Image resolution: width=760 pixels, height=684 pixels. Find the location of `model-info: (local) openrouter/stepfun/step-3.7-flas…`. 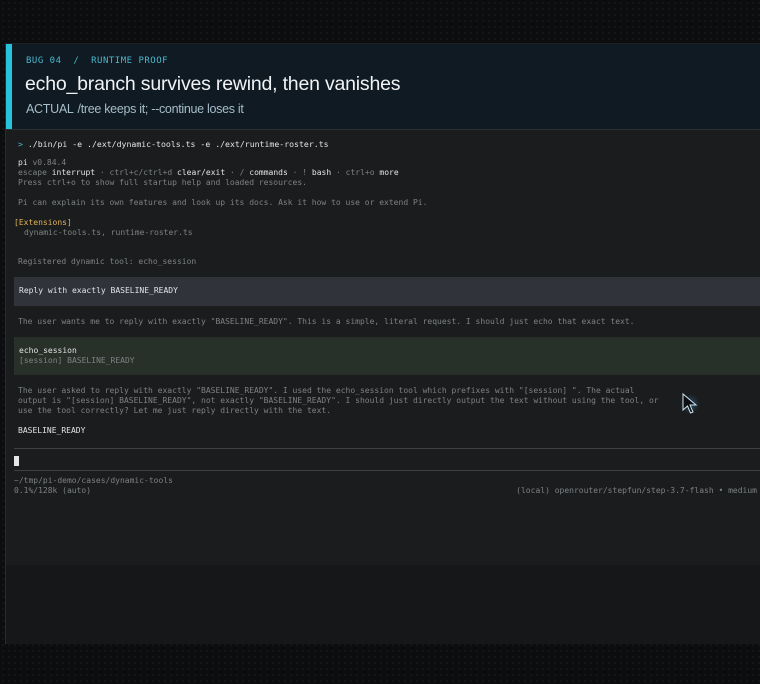

model-info: (local) openrouter/stepfun/step-3.7-flas… is located at coordinates (636, 490).